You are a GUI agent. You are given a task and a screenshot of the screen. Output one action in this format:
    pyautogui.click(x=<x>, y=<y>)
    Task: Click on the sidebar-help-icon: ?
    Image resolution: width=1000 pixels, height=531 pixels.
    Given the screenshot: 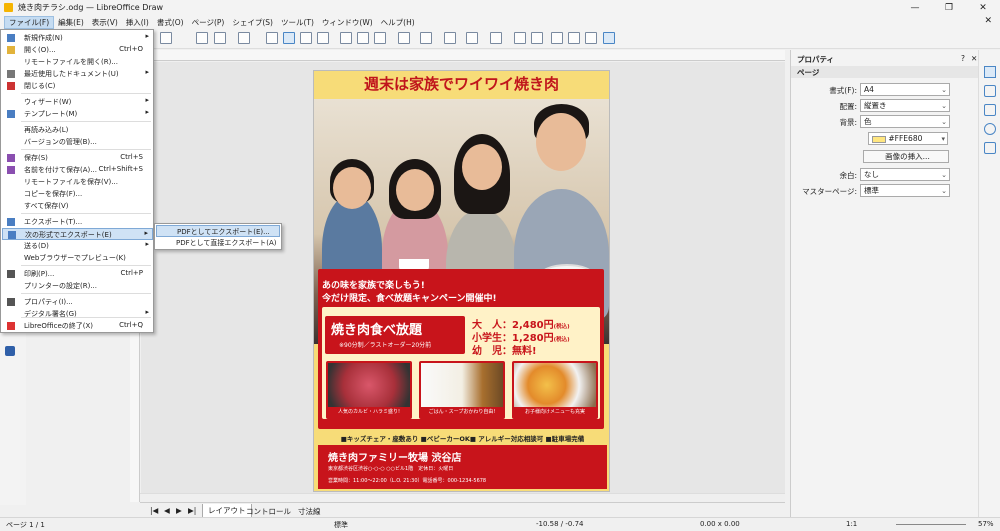 What is the action you would take?
    pyautogui.click(x=963, y=58)
    